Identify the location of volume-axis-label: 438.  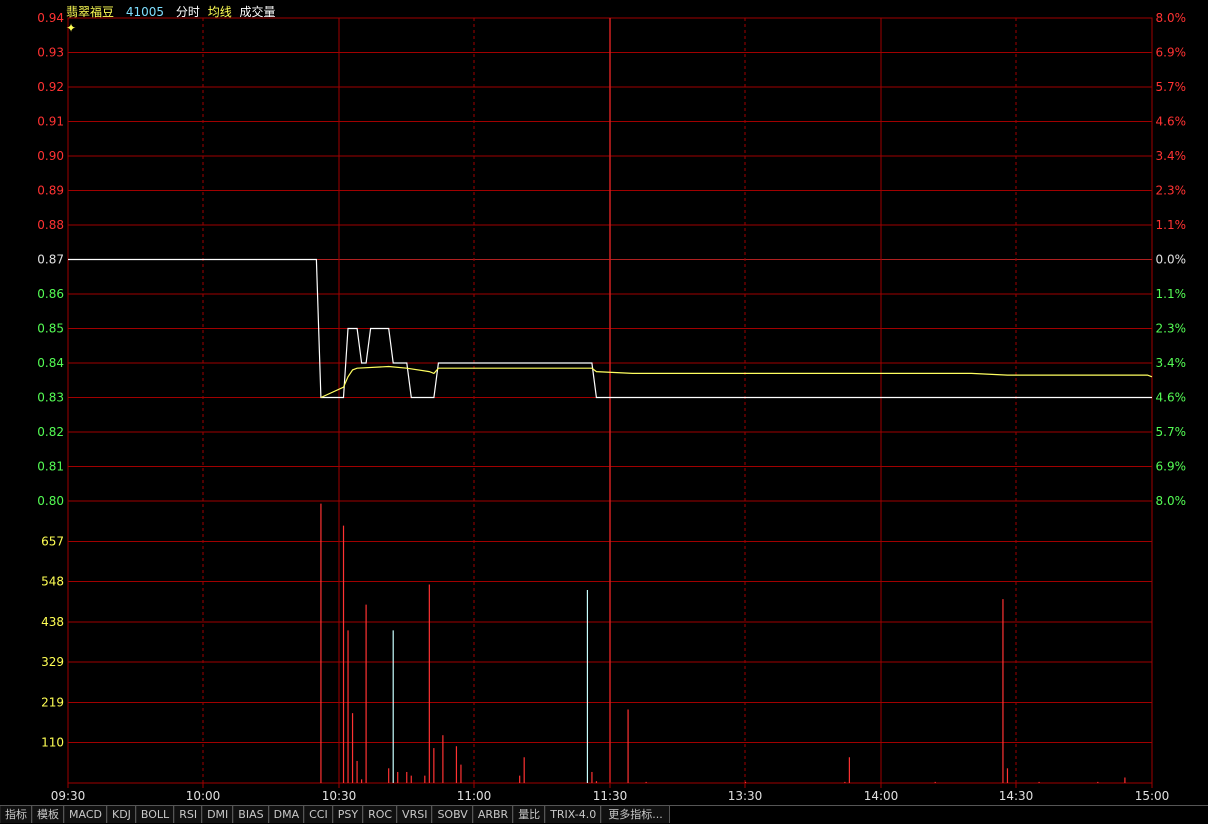
(52, 622).